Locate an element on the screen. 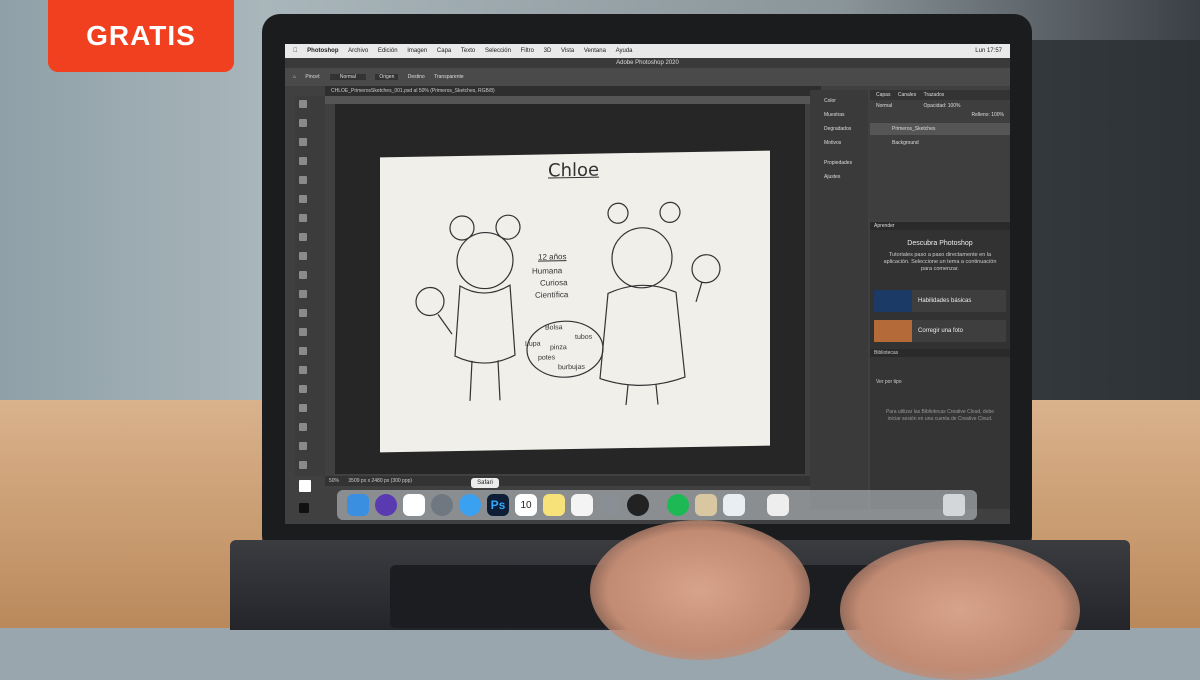  mac-dock: Ps 10 is located at coordinates (657, 505).